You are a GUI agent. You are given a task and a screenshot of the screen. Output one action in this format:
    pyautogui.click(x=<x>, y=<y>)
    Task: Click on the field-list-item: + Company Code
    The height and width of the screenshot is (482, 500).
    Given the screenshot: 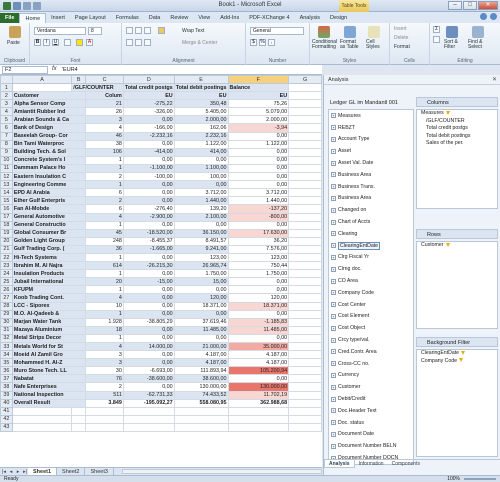 What is the action you would take?
    pyautogui.click(x=371, y=293)
    